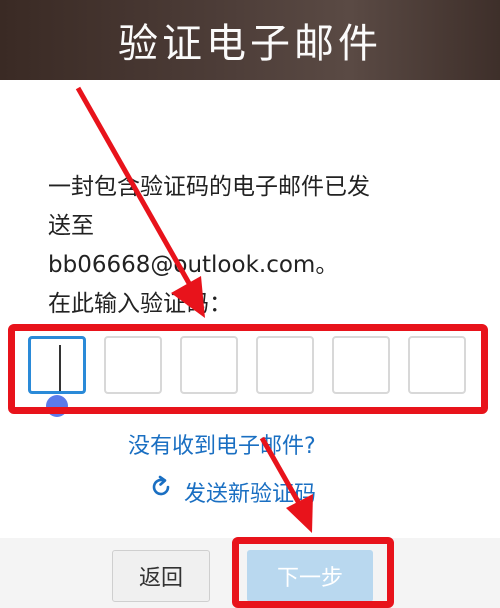 The image size is (500, 608). Describe the element at coordinates (140, 304) in the screenshot. I see `code-prompt: 在此输入验证码：` at that location.